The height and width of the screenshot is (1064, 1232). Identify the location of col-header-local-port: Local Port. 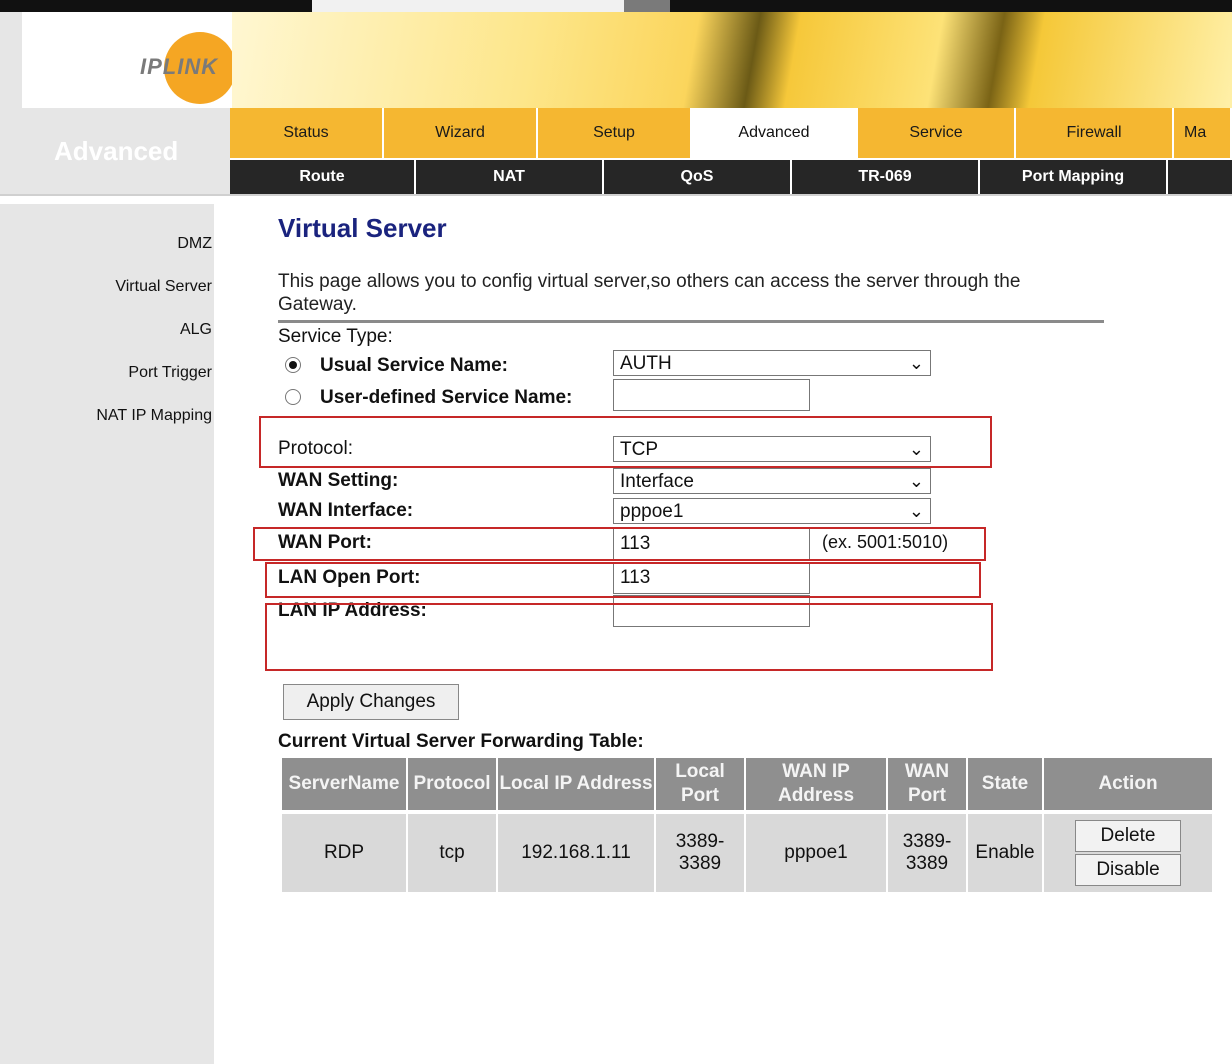
(700, 784).